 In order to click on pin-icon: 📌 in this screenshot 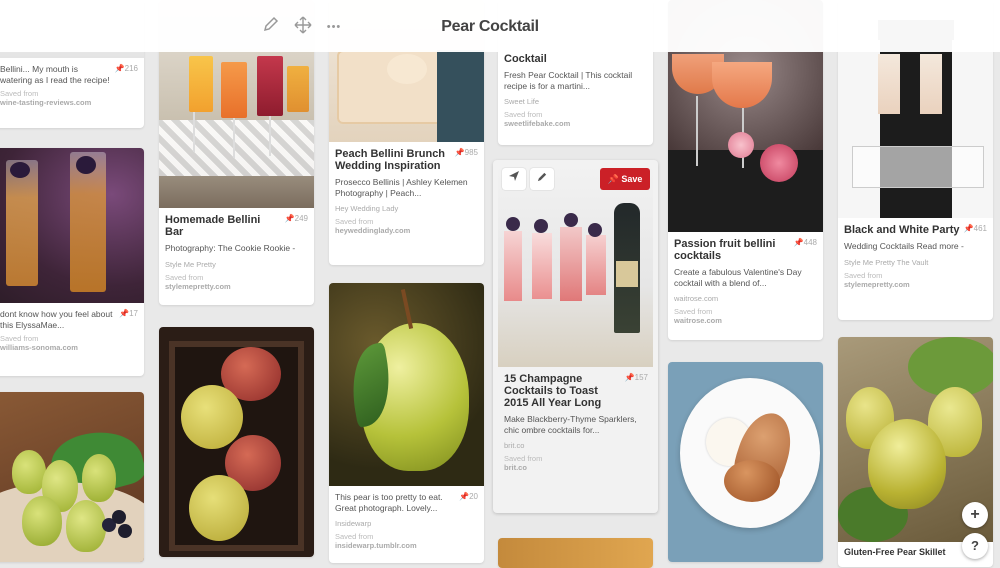, I will do `click(613, 179)`.